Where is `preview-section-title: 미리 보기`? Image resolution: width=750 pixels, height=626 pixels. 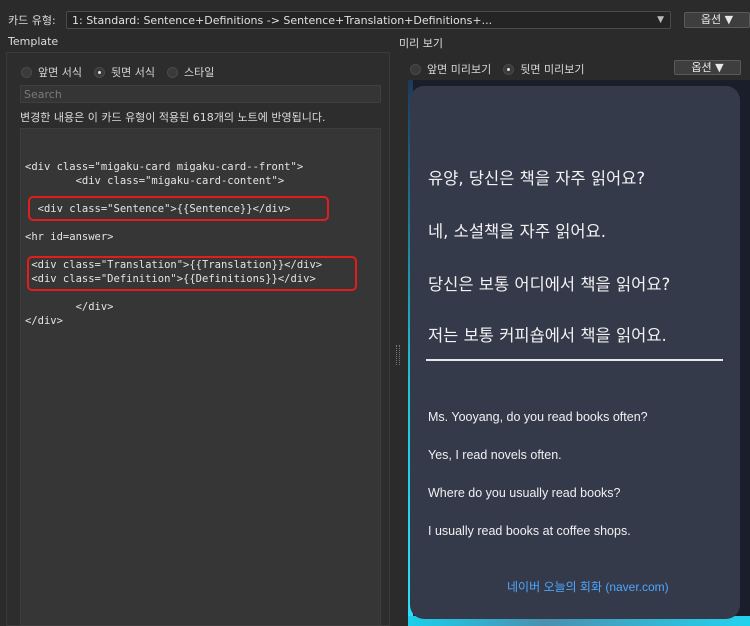
preview-section-title: 미리 보기 is located at coordinates (421, 43).